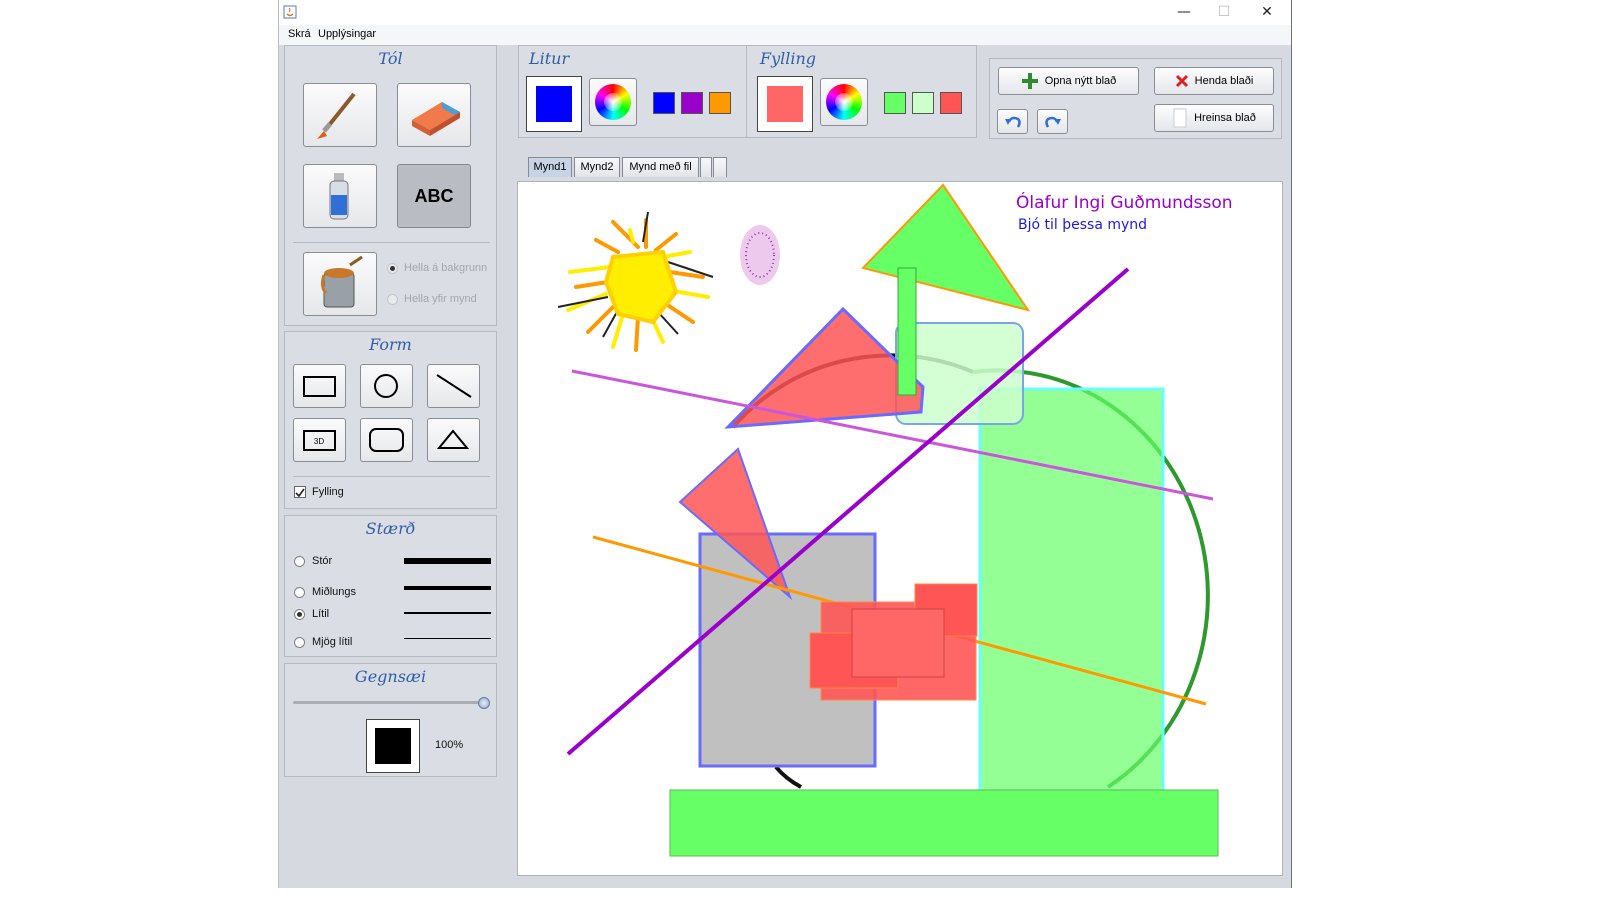 The width and height of the screenshot is (1600, 900). What do you see at coordinates (554, 104) in the screenshot?
I see `current-color` at bounding box center [554, 104].